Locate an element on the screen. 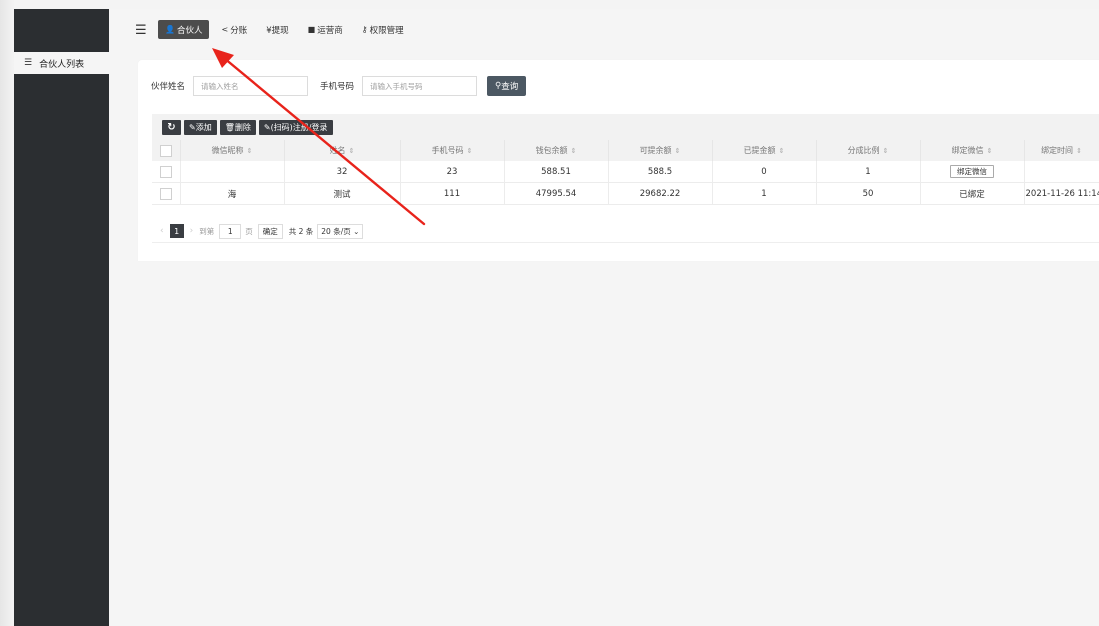 The height and width of the screenshot is (626, 1099). square-icon: ■ is located at coordinates (311, 29).